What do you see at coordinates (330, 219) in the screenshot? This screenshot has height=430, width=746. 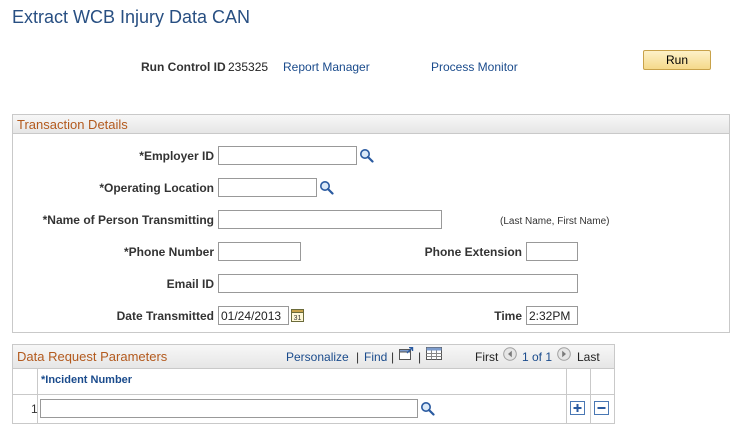 I see `person-transmitting-input` at bounding box center [330, 219].